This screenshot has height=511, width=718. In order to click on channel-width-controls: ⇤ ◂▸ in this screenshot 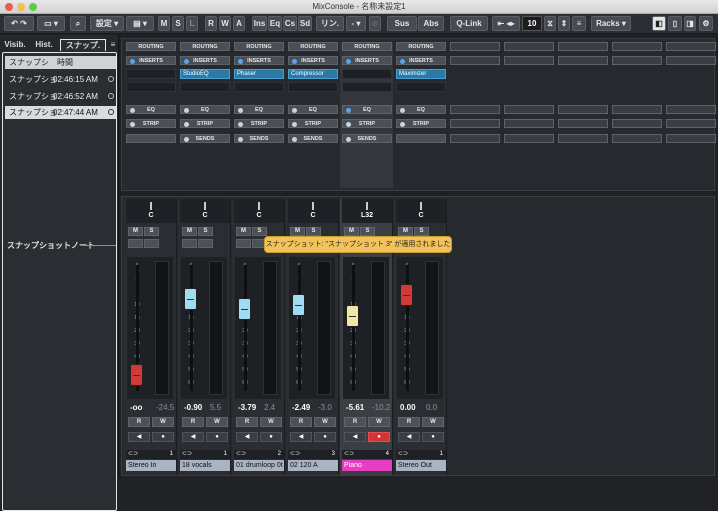, I will do `click(506, 23)`.